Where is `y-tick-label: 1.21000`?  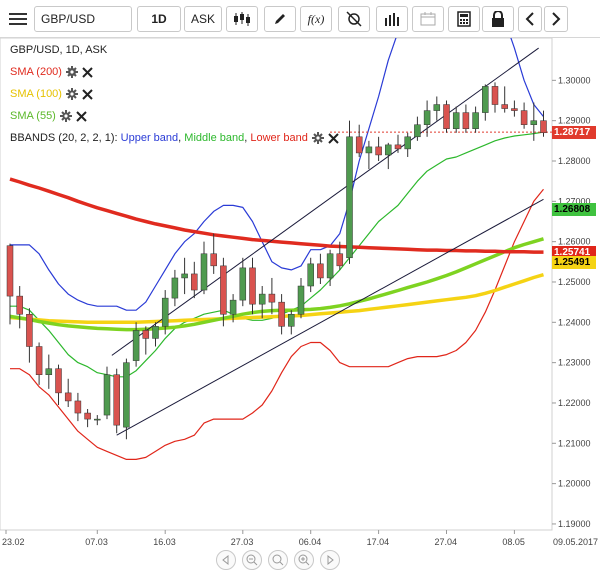
y-tick-label: 1.21000 is located at coordinates (574, 443).